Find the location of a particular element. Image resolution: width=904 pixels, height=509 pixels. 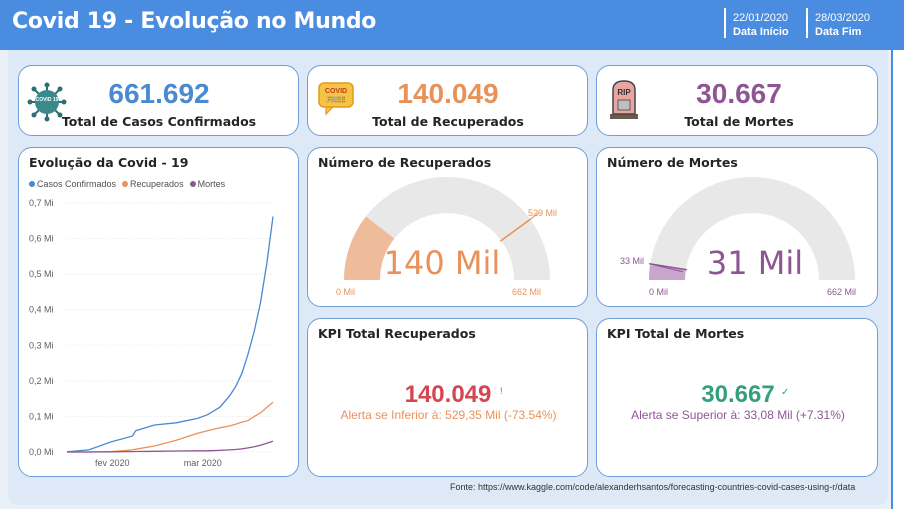

y-tick-label: 0,1 Mi is located at coordinates (41, 416).